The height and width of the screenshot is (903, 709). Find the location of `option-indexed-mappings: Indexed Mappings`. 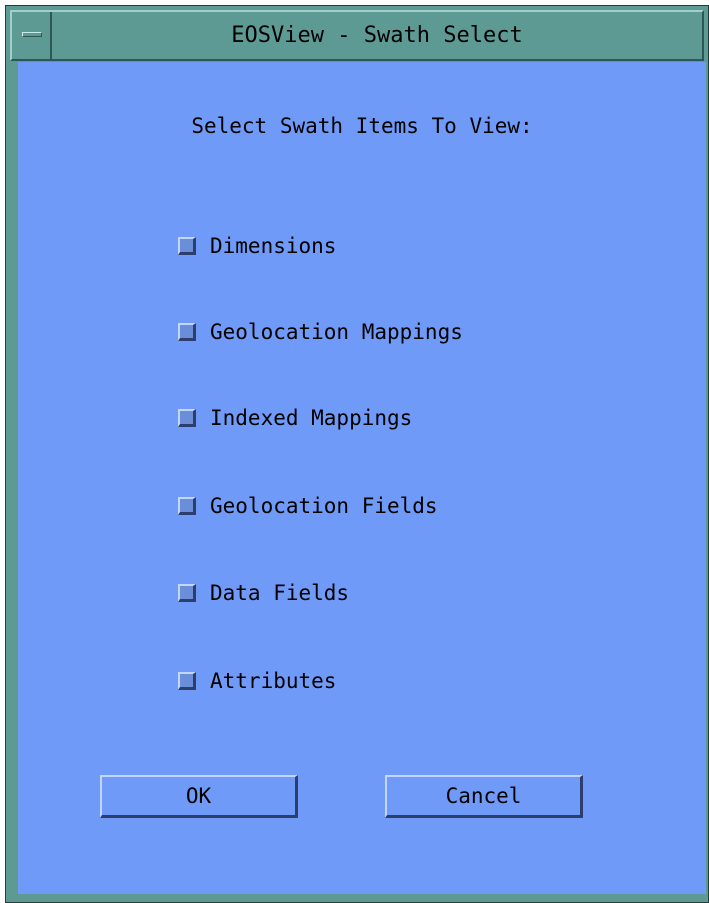

option-indexed-mappings: Indexed Mappings is located at coordinates (295, 418).